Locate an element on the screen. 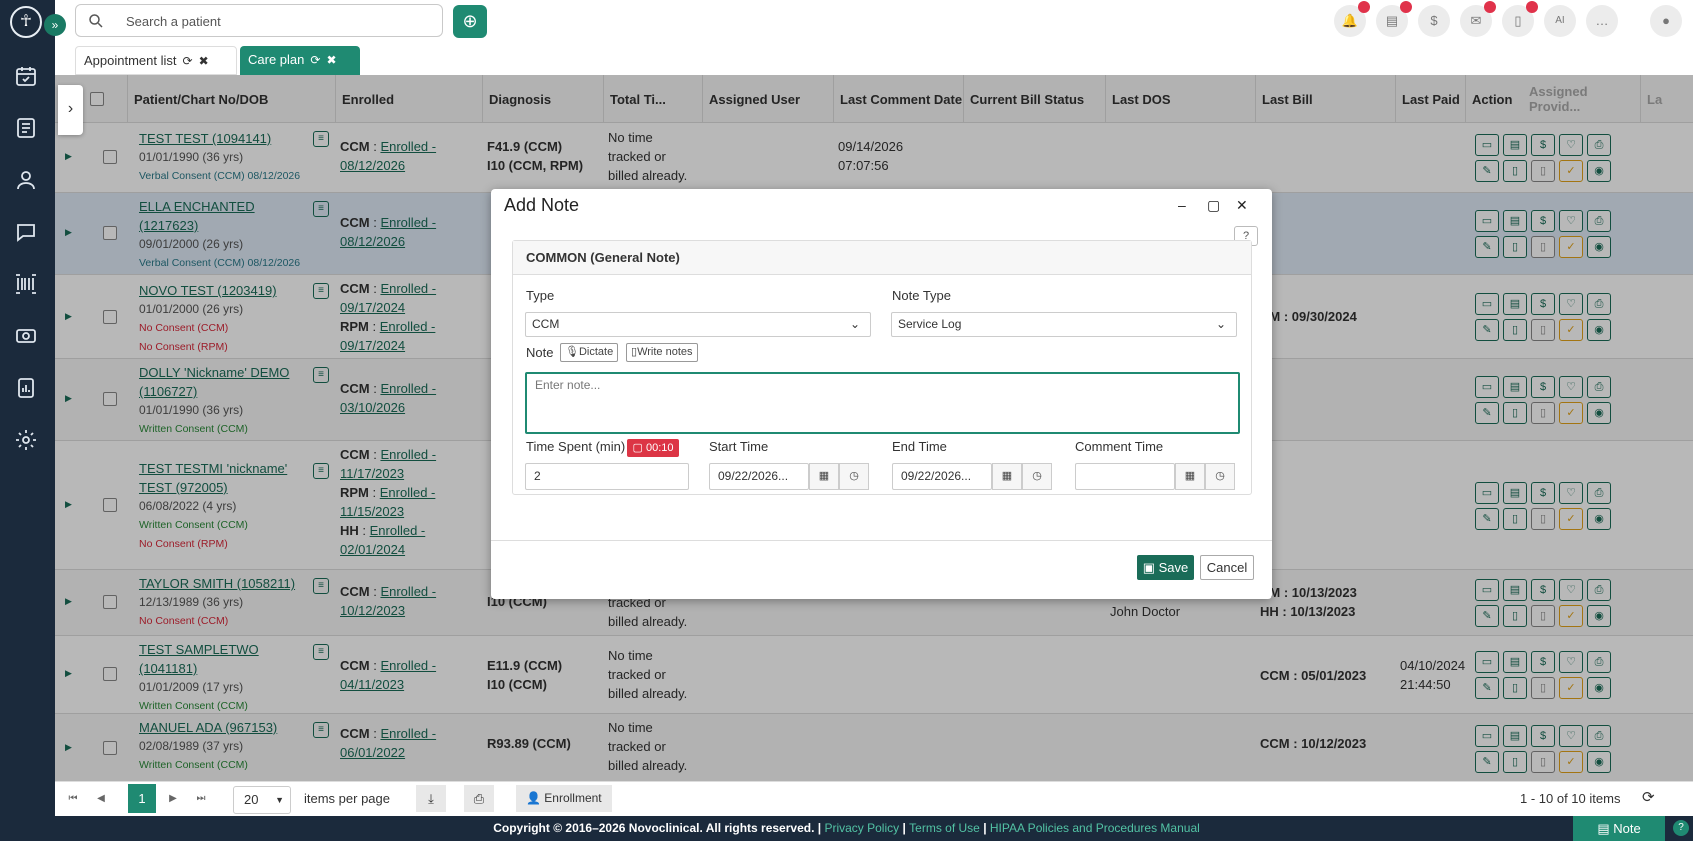 This screenshot has width=1693, height=841. comment-time-label: Comment Time is located at coordinates (1119, 446).